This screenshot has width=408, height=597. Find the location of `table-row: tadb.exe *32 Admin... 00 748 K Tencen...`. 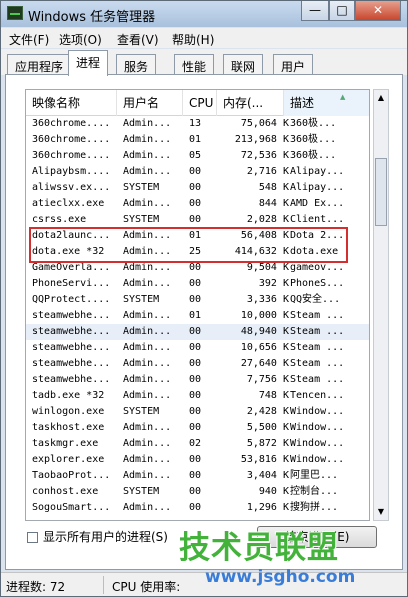

table-row: tadb.exe *32 Admin... 00 748 K Tencen... is located at coordinates (197, 396).